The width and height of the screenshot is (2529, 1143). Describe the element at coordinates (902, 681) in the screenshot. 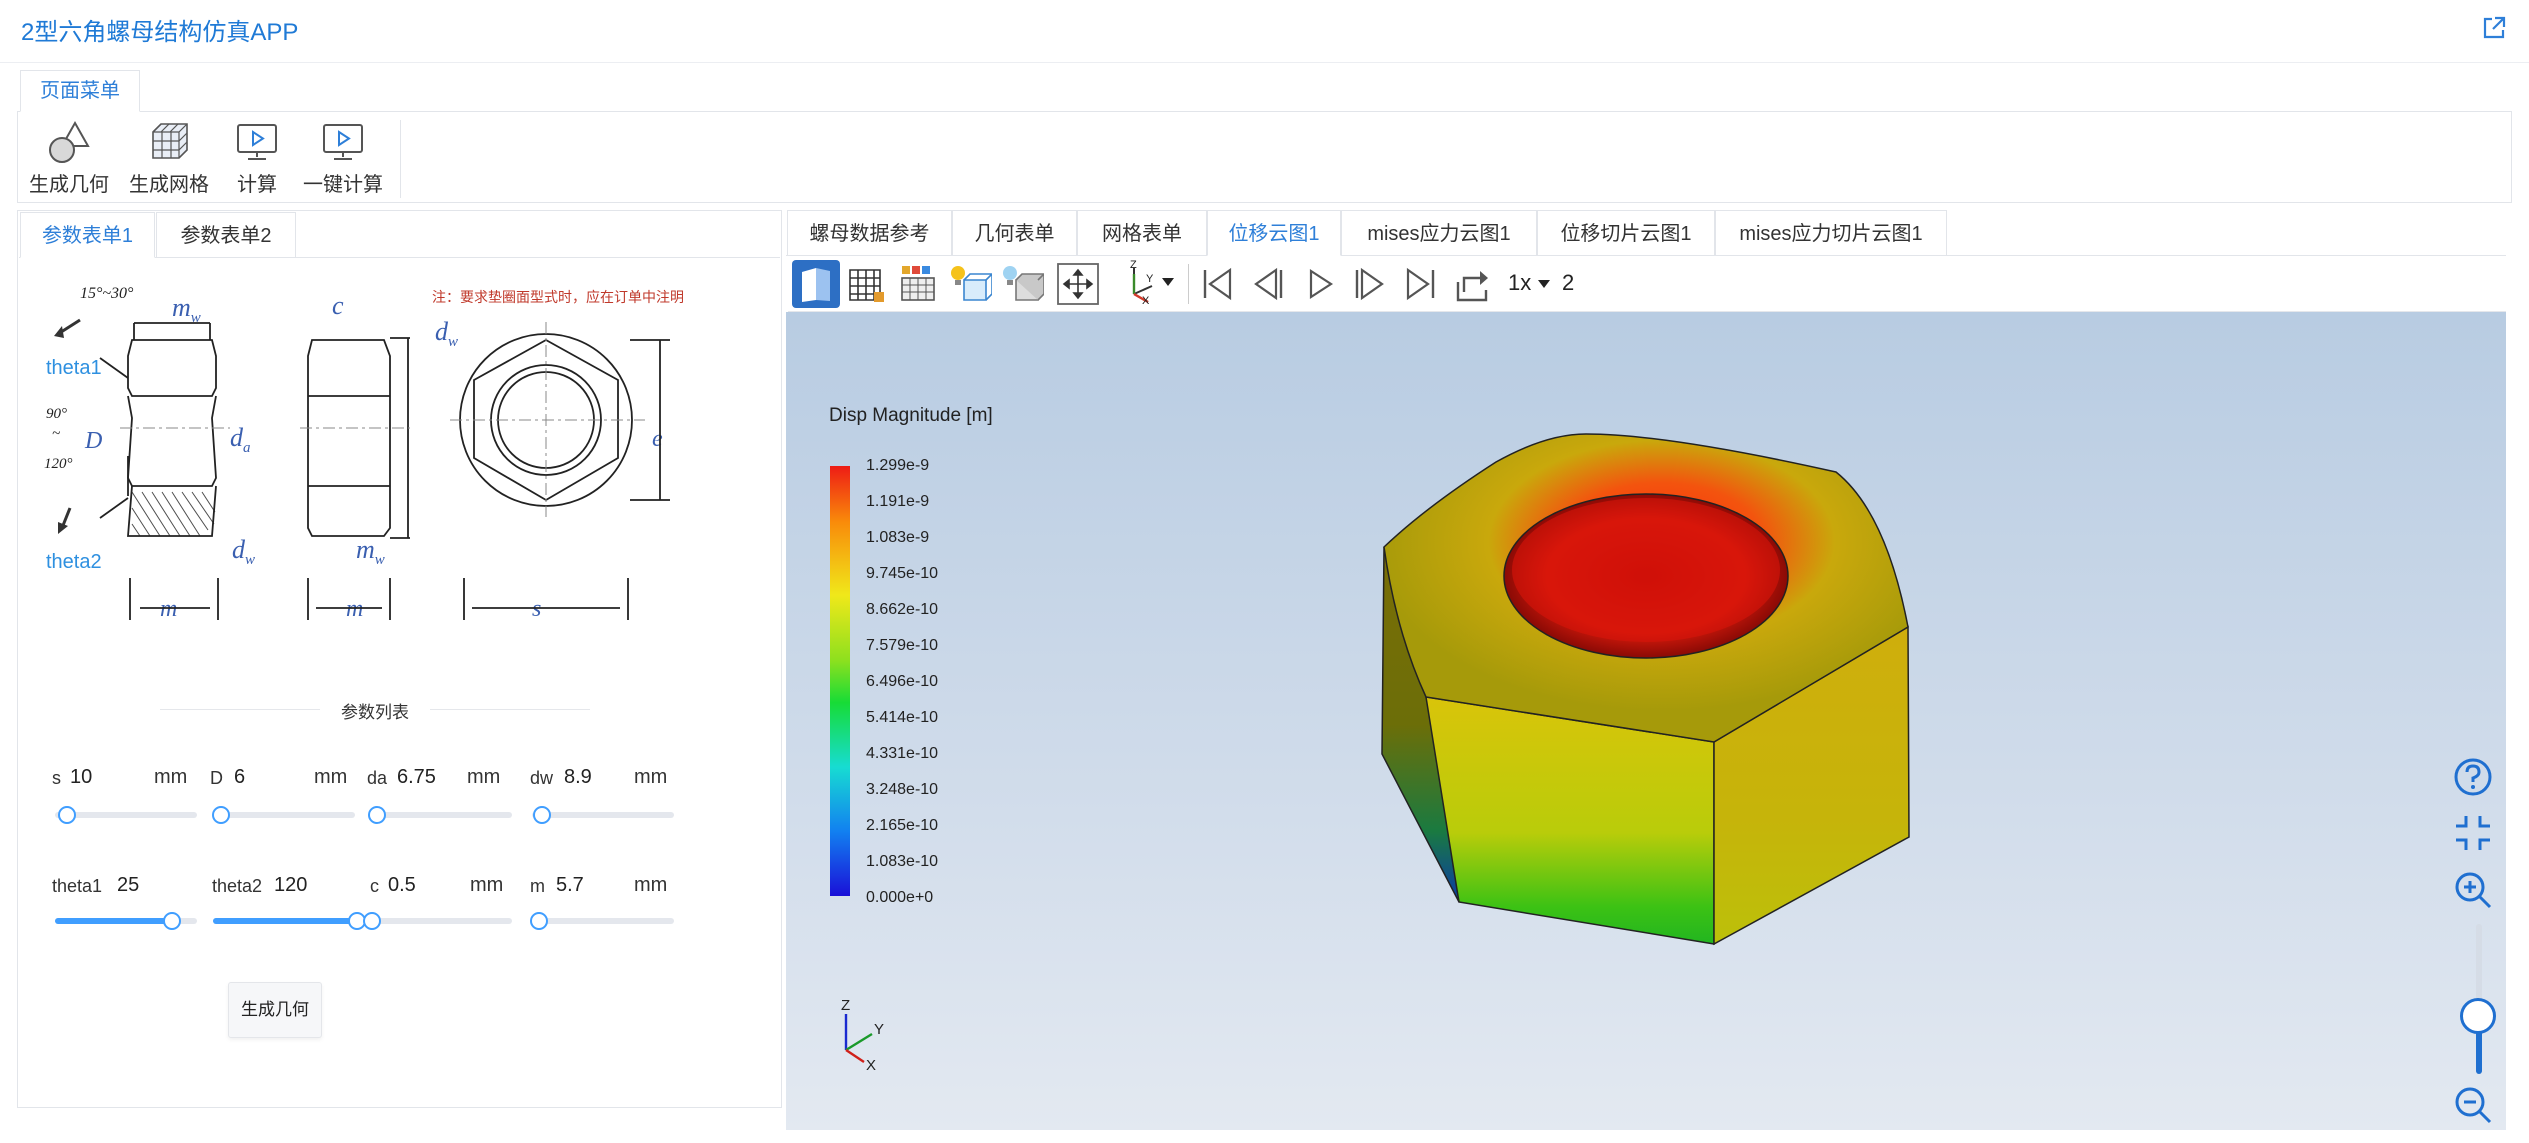

I see `legend-tick: 6.496e-10` at that location.